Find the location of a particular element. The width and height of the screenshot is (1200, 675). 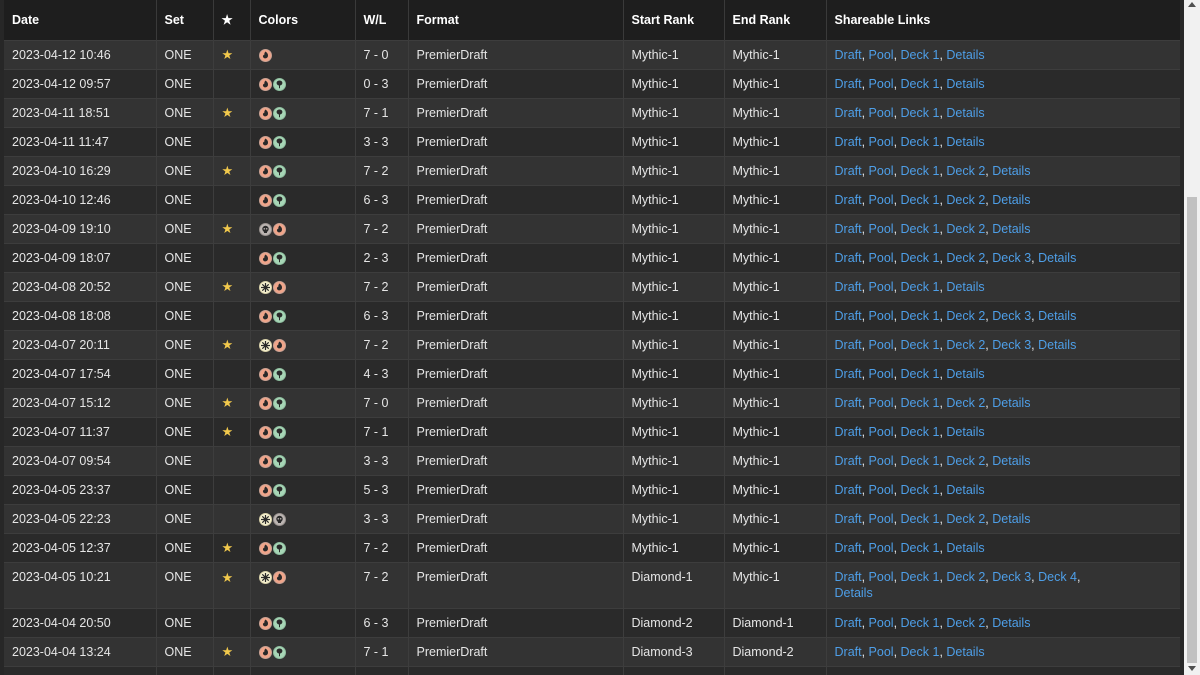

header-colors: Colors is located at coordinates (303, 20).